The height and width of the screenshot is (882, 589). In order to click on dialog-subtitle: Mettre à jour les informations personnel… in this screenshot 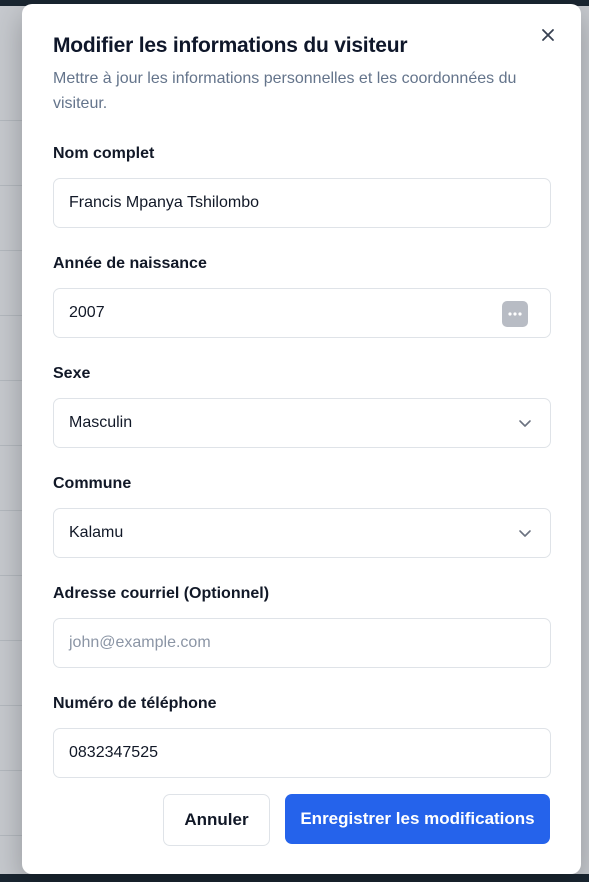, I will do `click(285, 91)`.